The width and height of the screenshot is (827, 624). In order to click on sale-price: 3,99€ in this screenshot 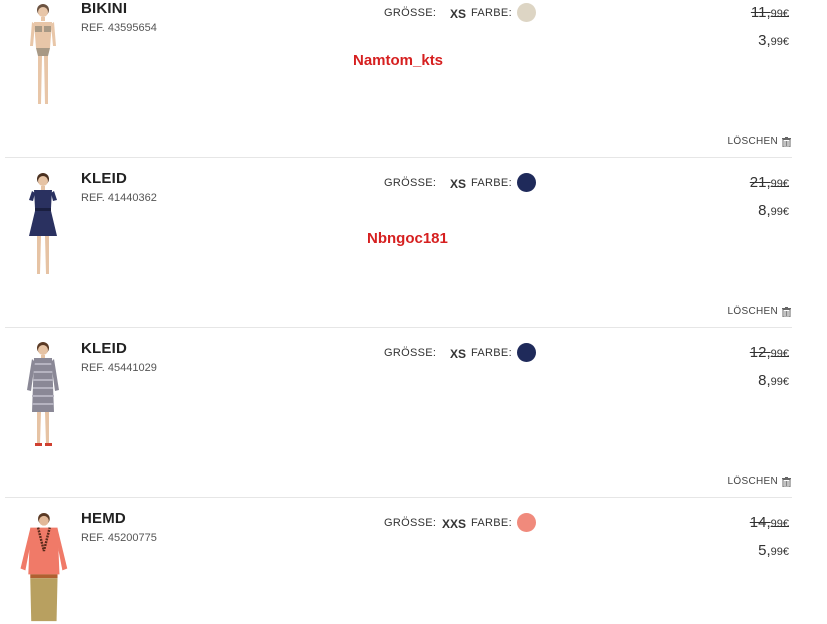, I will do `click(773, 40)`.